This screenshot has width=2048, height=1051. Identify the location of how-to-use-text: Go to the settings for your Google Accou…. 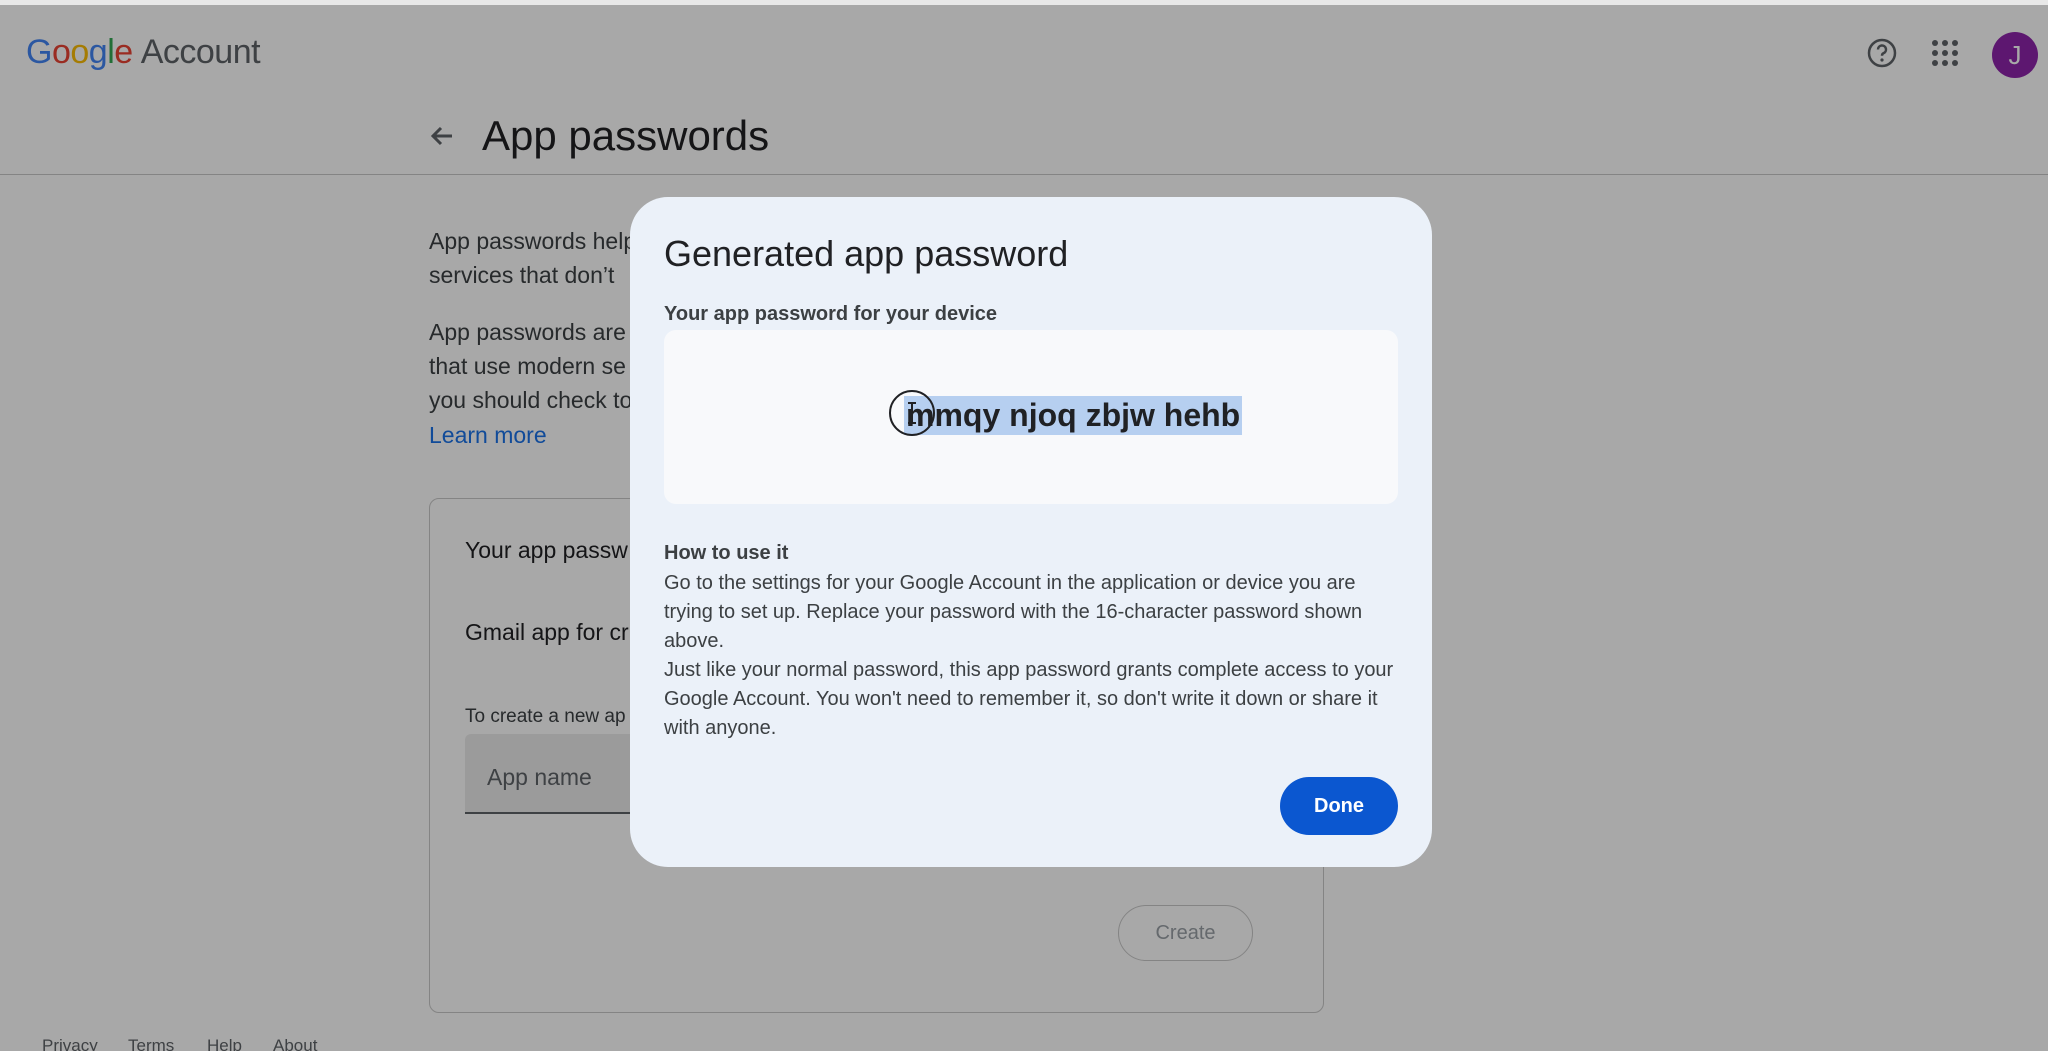
(1036, 656).